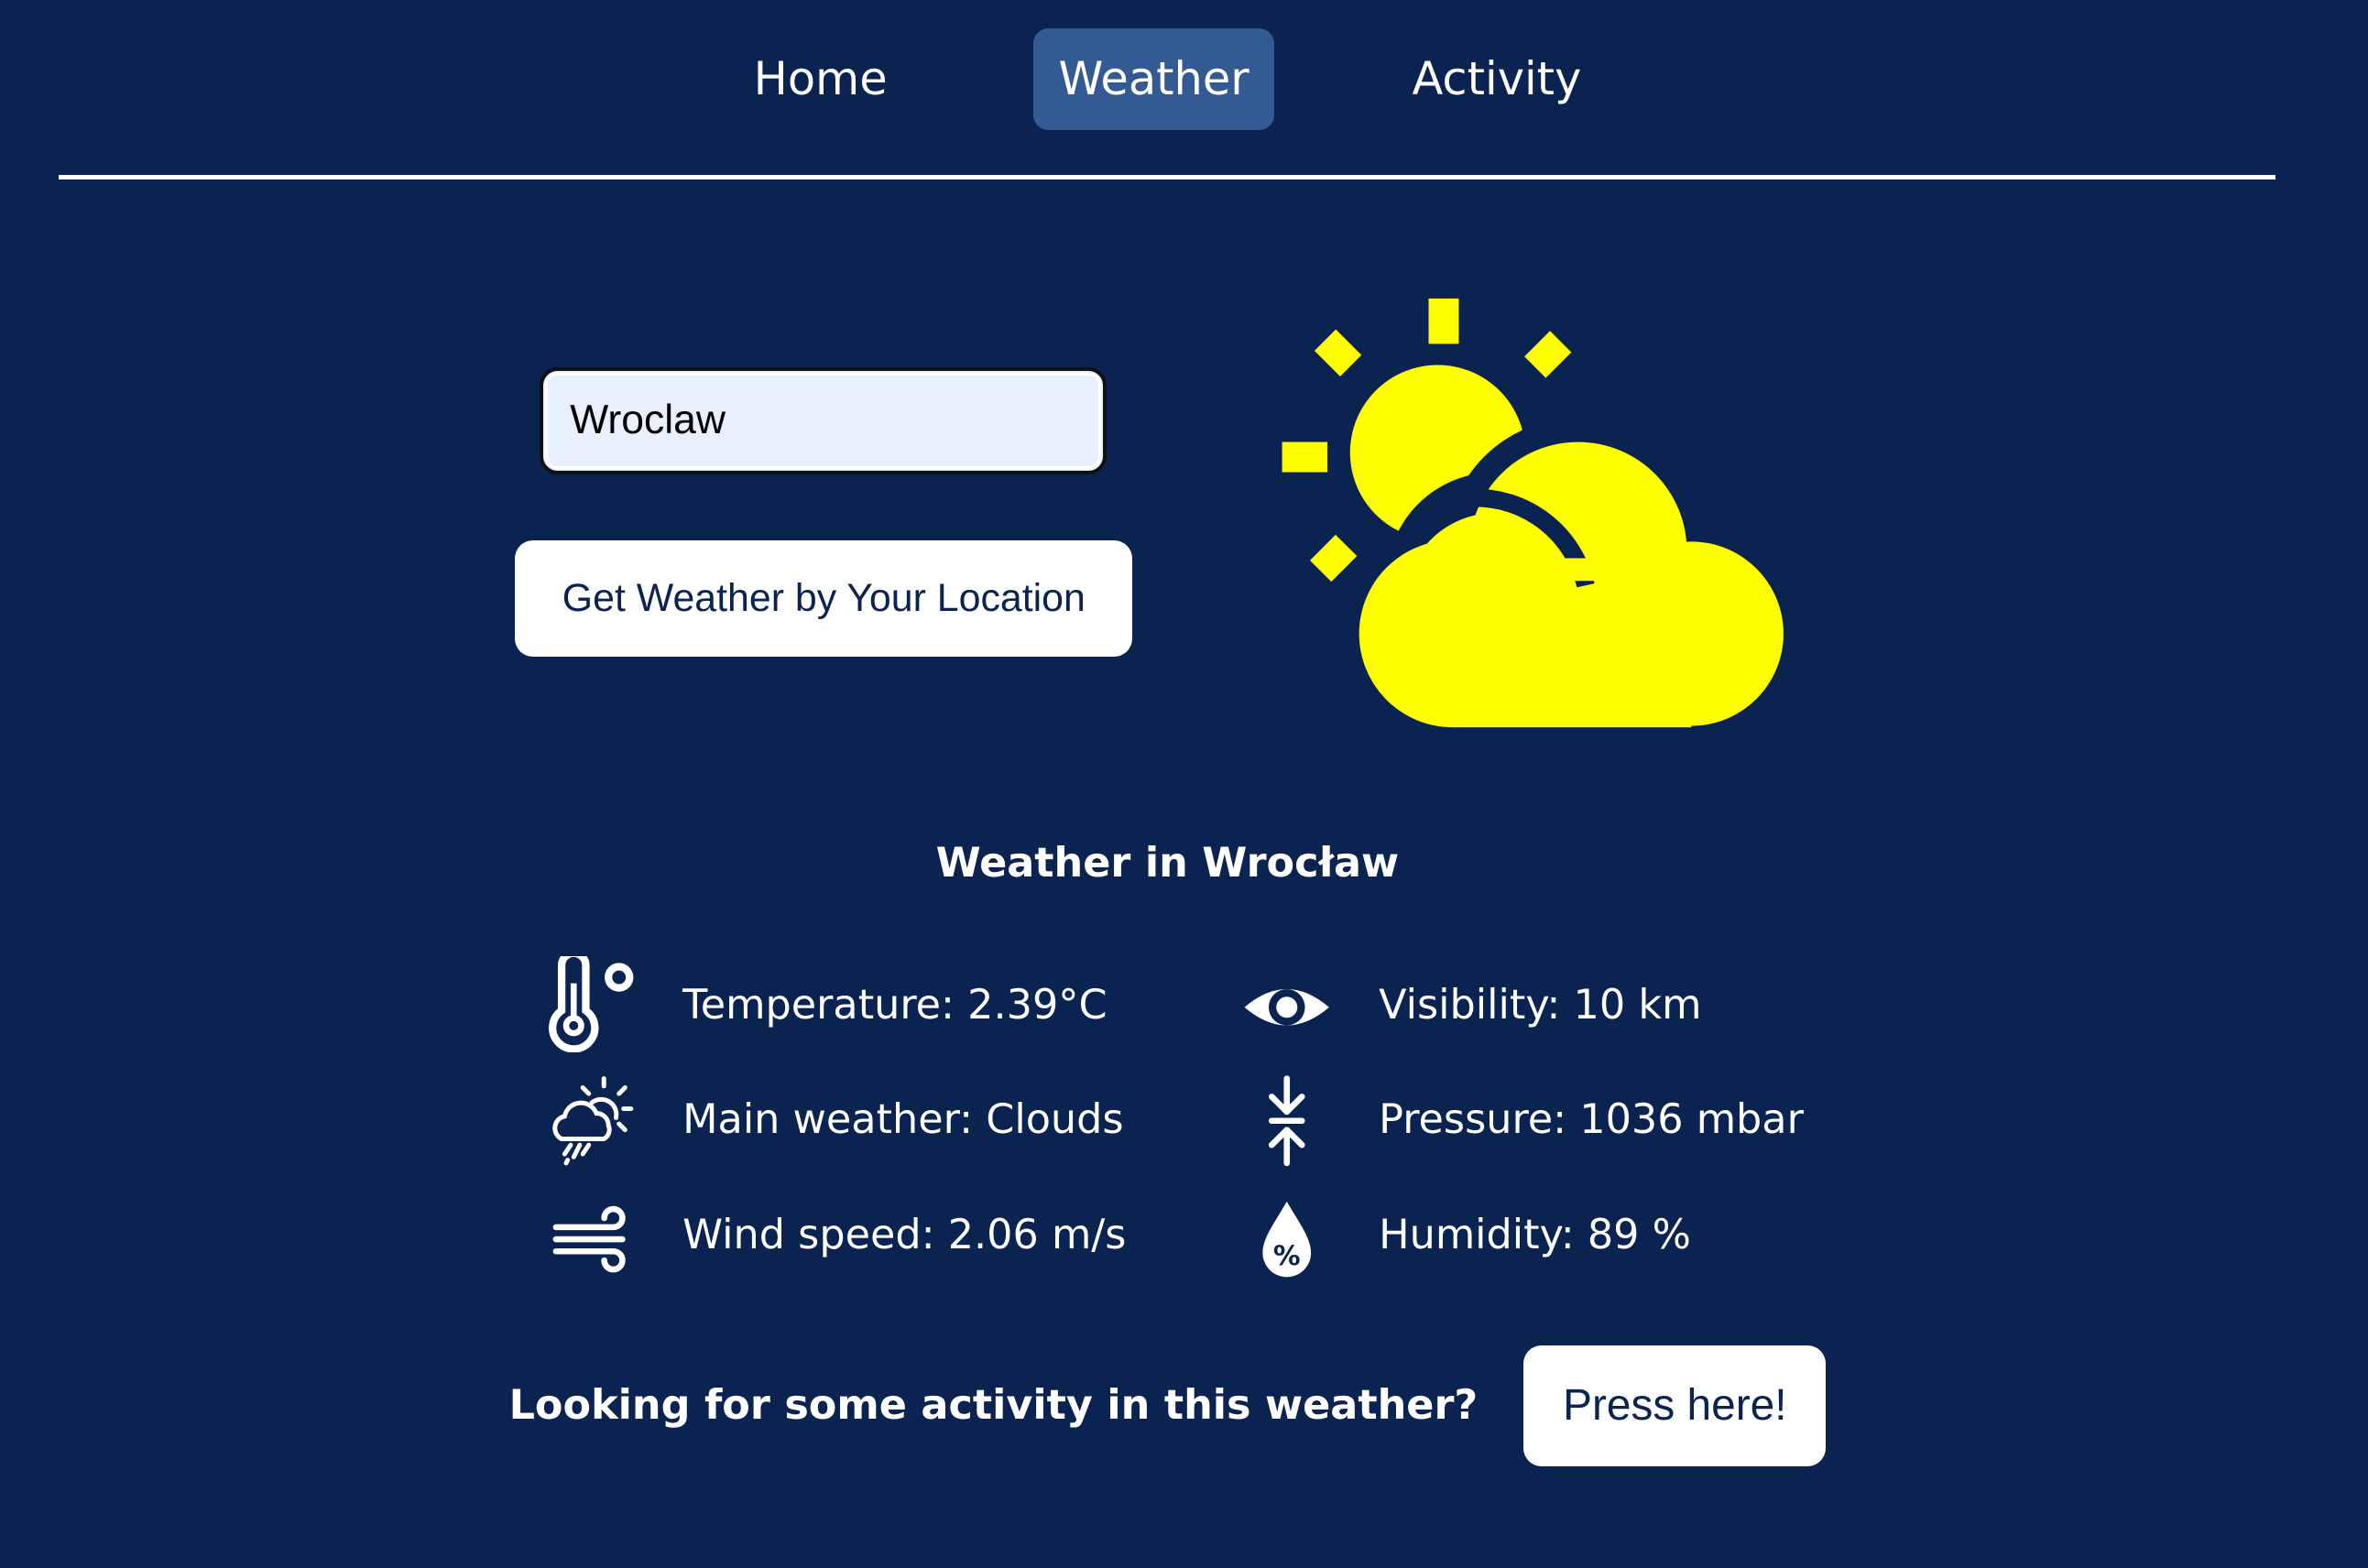  I want to click on nav-home: Home, so click(821, 78).